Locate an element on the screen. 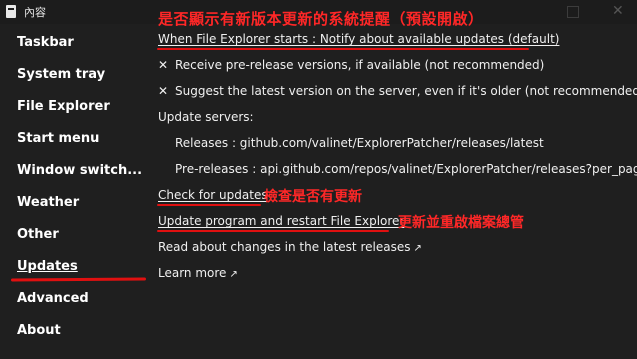  update-servers-heading: Update servers: is located at coordinates (206, 117).